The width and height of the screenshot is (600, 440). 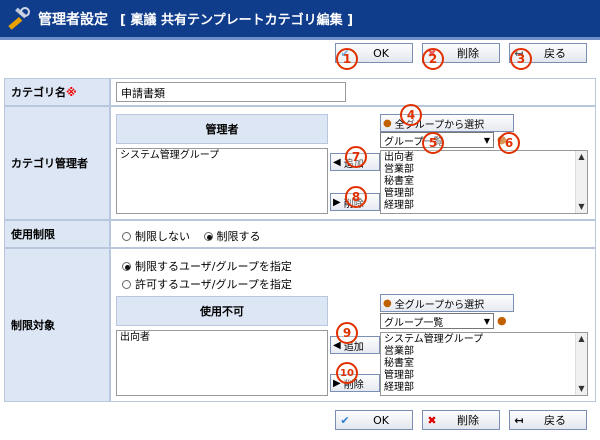 I want to click on usage-radio-group: 制限しない 制限する, so click(x=191, y=236).